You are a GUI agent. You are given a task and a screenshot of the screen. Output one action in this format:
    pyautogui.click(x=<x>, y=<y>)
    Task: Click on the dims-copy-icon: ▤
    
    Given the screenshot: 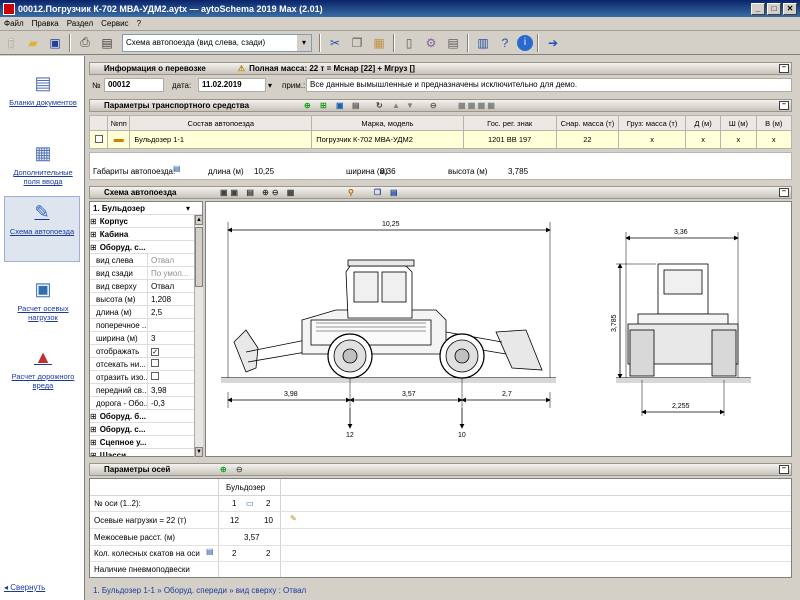 What is the action you would take?
    pyautogui.click(x=177, y=168)
    